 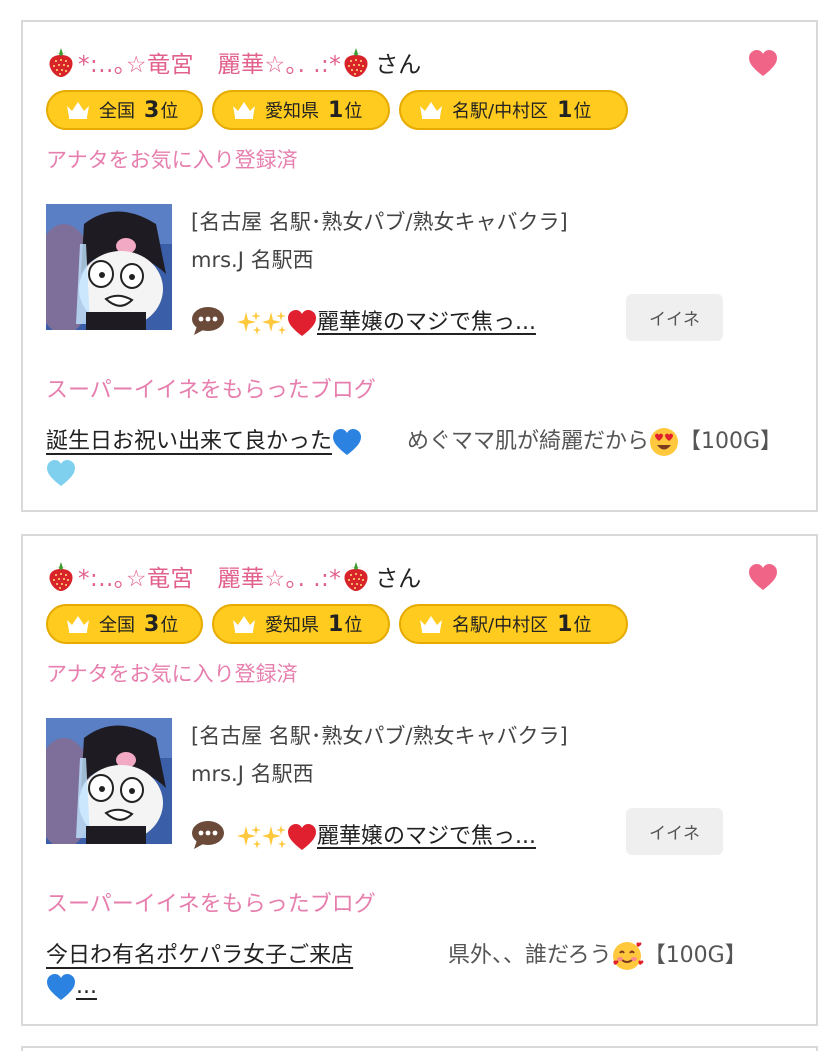 What do you see at coordinates (61, 473) in the screenshot?
I see `light-blue-heart-icon` at bounding box center [61, 473].